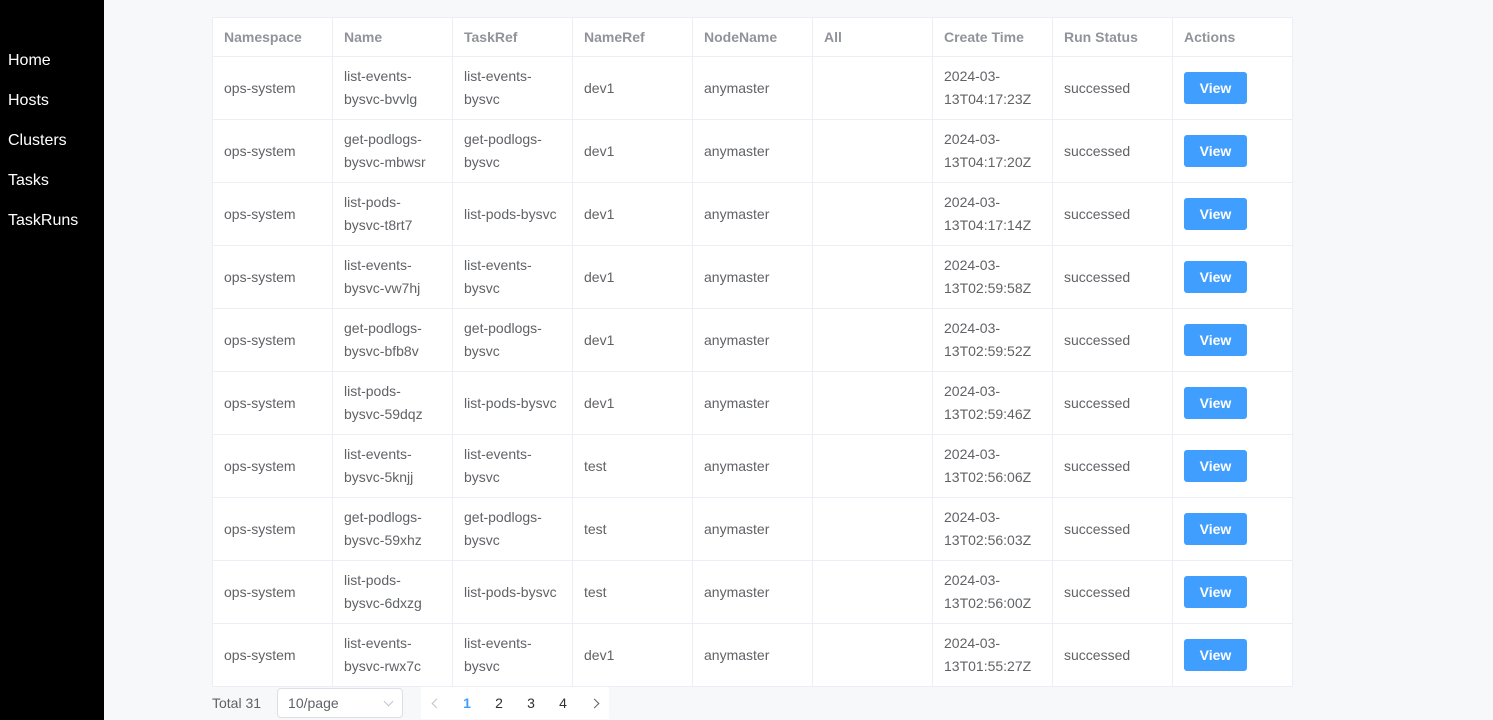  Describe the element at coordinates (436, 703) in the screenshot. I see `prev-page-button` at that location.